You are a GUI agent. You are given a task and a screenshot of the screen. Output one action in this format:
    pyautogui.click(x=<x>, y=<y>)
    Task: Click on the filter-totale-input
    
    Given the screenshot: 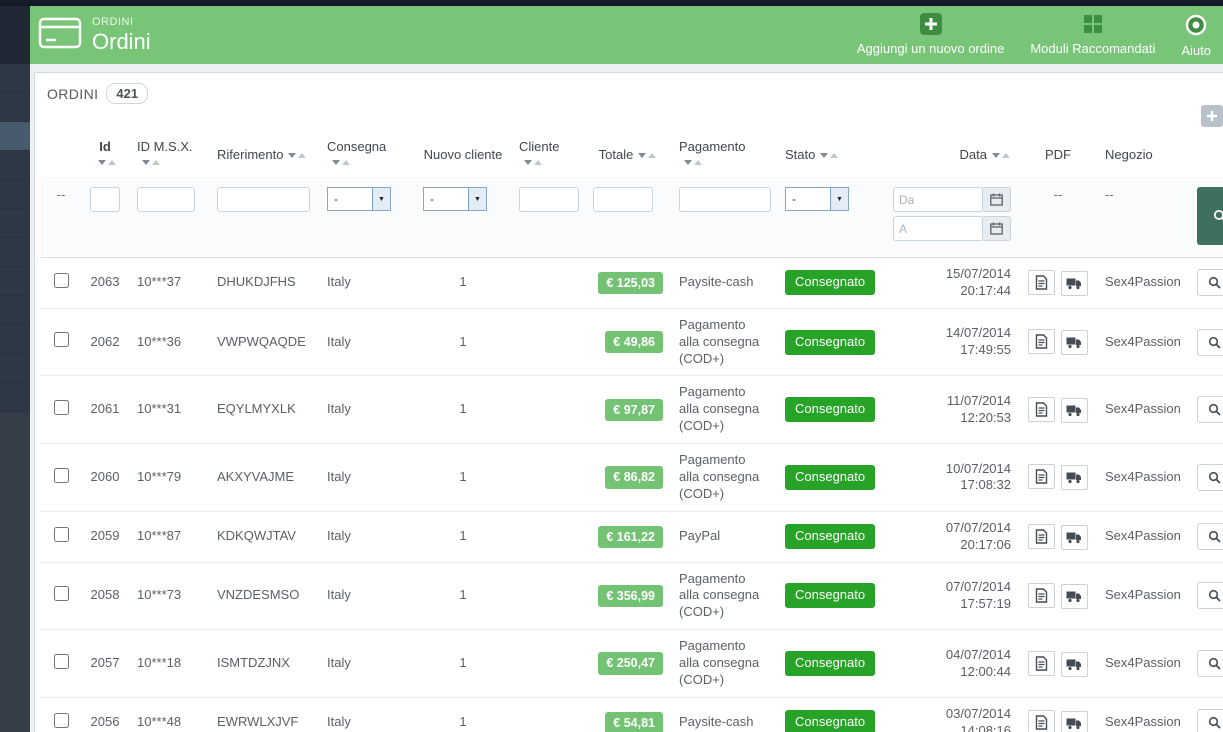 What is the action you would take?
    pyautogui.click(x=623, y=199)
    